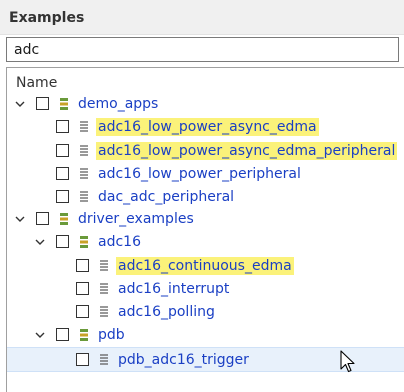 The width and height of the screenshot is (404, 392). I want to click on panel-title: Examples, so click(47, 18).